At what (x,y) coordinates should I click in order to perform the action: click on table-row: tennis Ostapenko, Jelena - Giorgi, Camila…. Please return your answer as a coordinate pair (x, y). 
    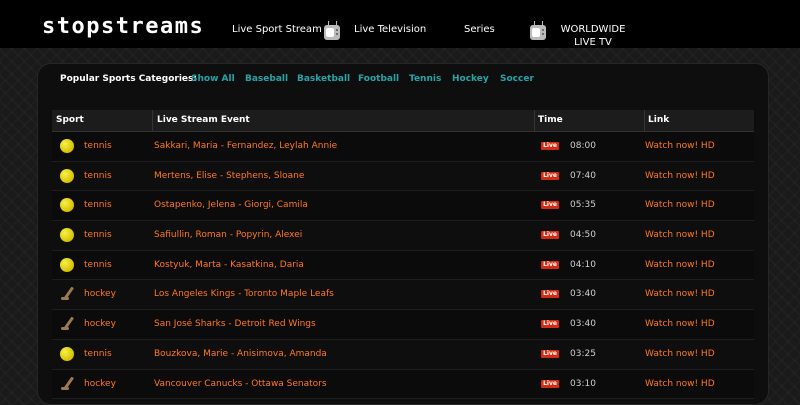
    Looking at the image, I should click on (403, 206).